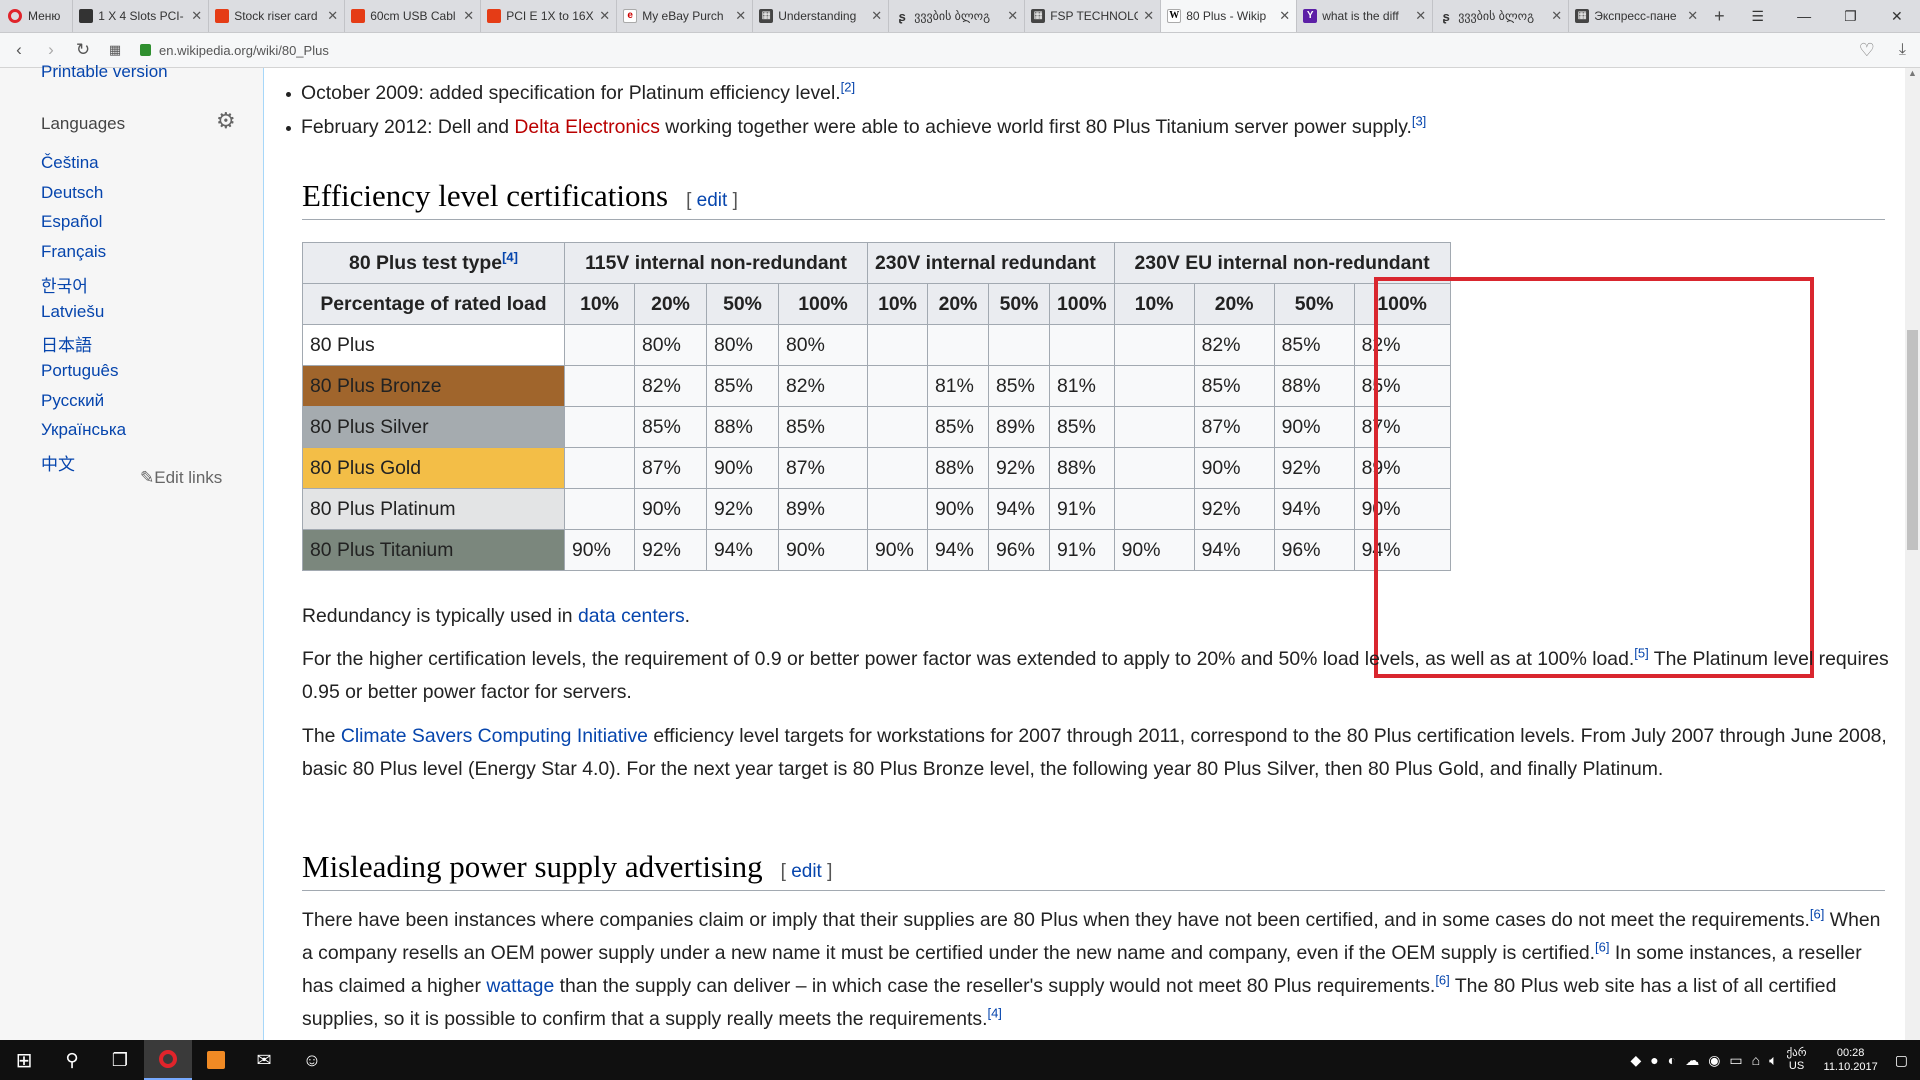 The image size is (1920, 1080). What do you see at coordinates (66, 343) in the screenshot?
I see `language-link: 日本語` at bounding box center [66, 343].